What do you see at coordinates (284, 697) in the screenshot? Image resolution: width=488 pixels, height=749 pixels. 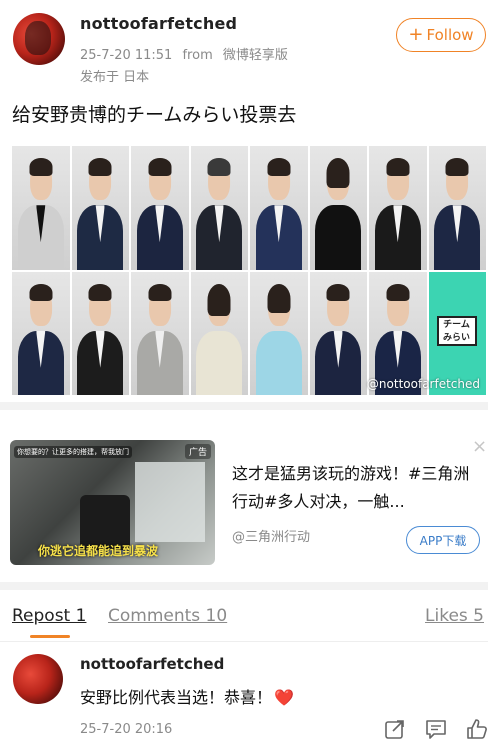 I see `heart-icon: ❤️` at bounding box center [284, 697].